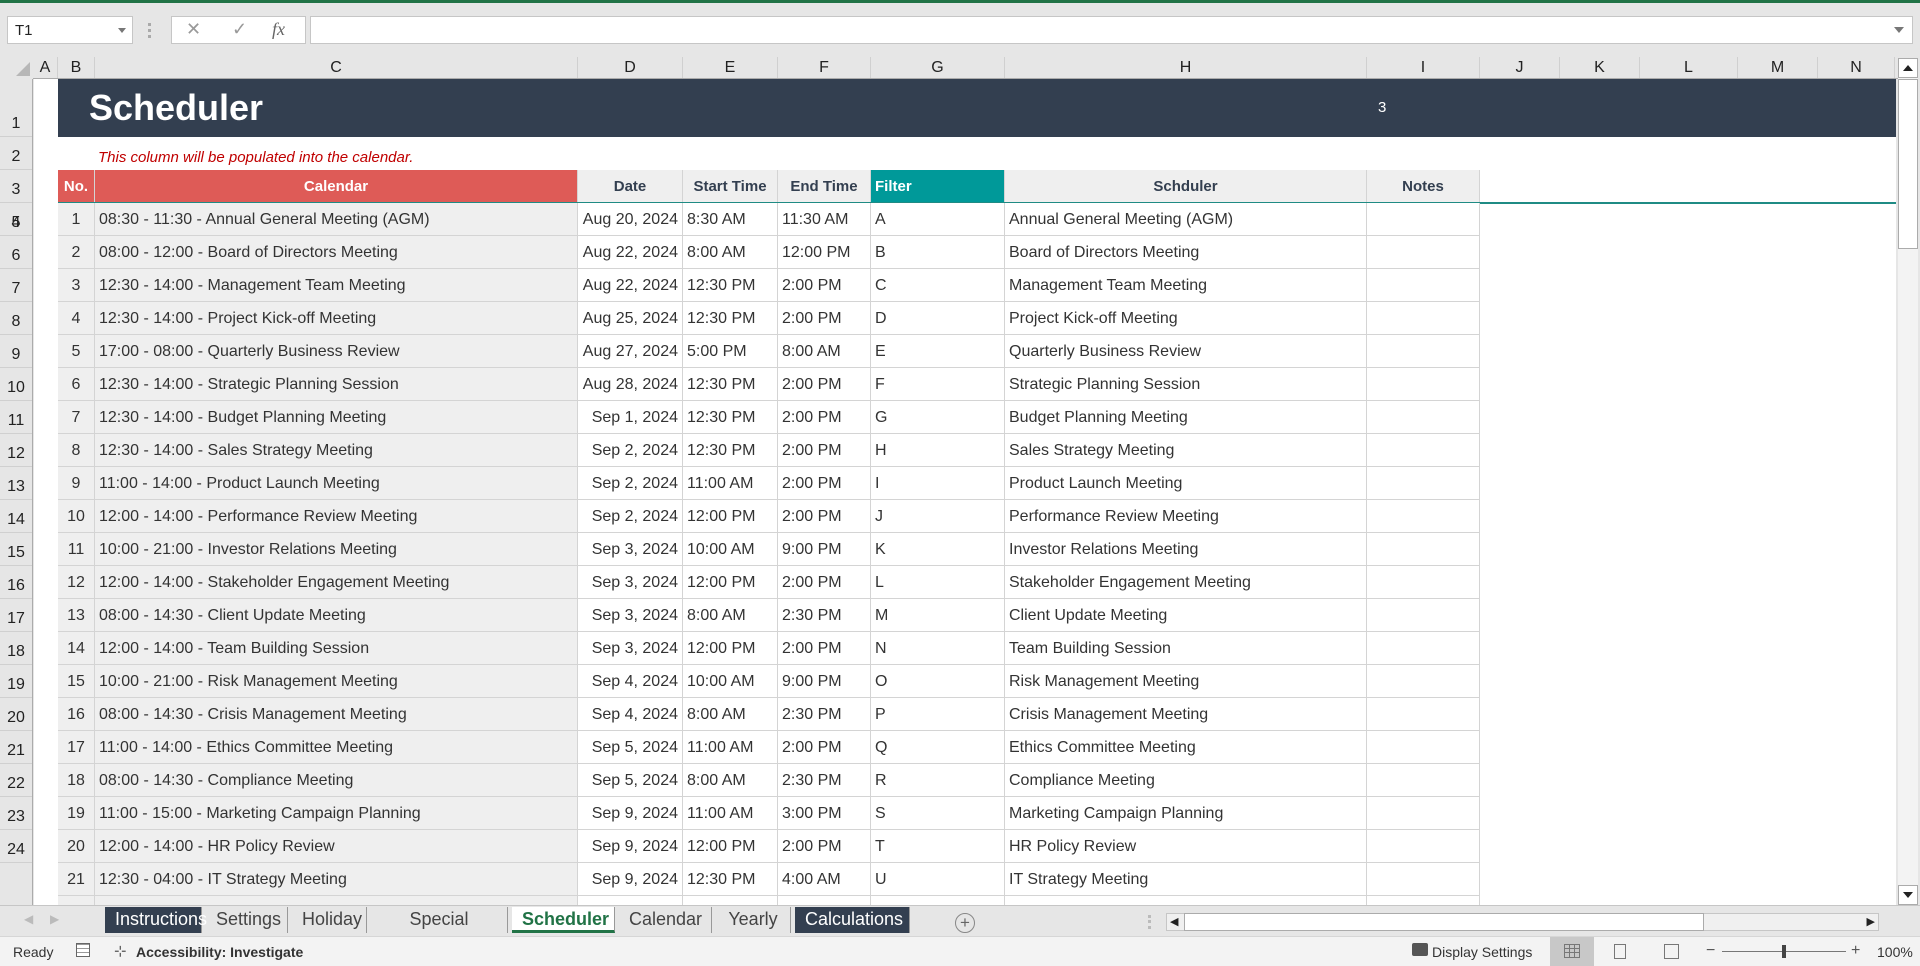 This screenshot has width=1920, height=966. Describe the element at coordinates (1186, 186) in the screenshot. I see `header-scheduler: Schduler` at that location.